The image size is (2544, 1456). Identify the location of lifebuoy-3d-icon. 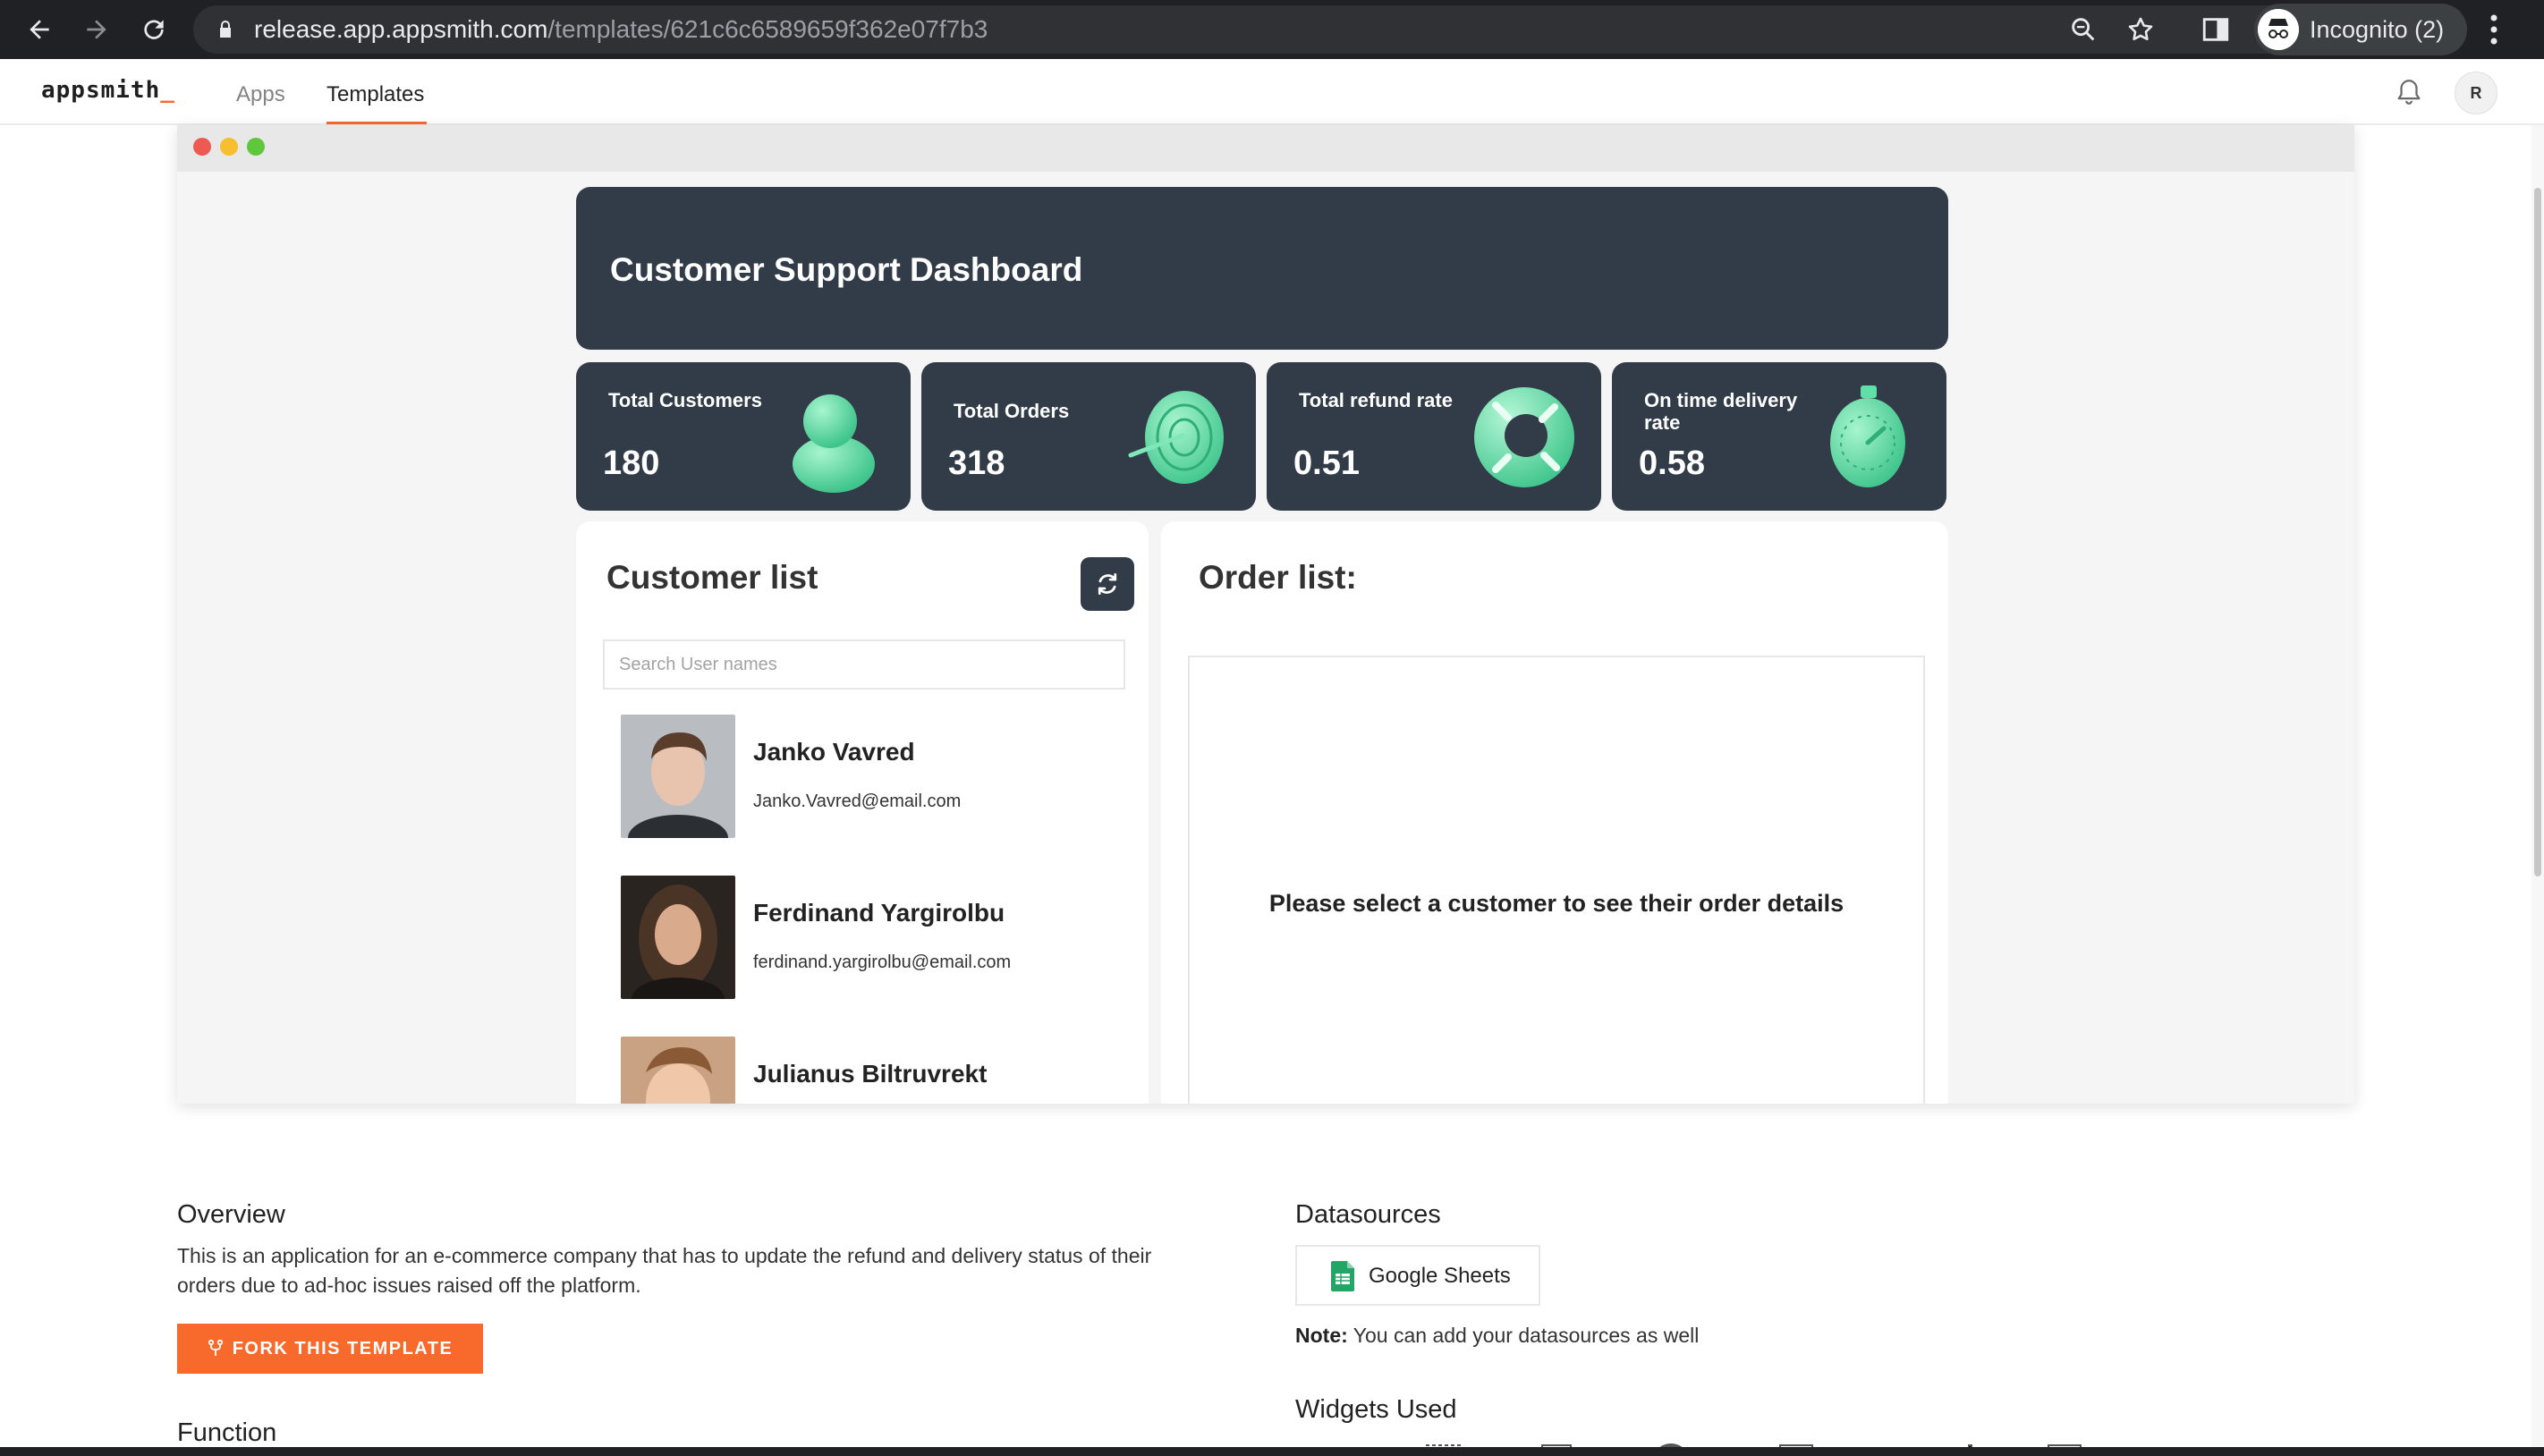
(1524, 437).